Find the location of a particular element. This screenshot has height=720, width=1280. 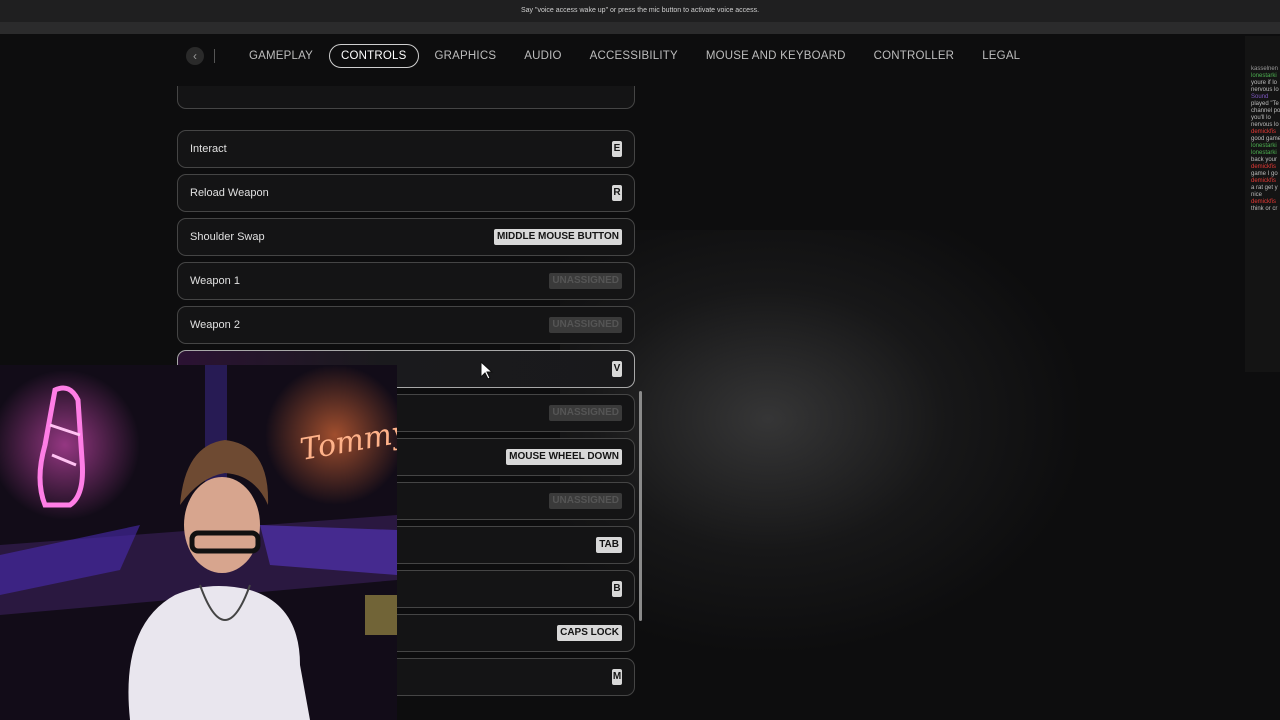

keybinding-row: Shoulder Swap MIDDLE MOUSE BUTTON is located at coordinates (406, 237).